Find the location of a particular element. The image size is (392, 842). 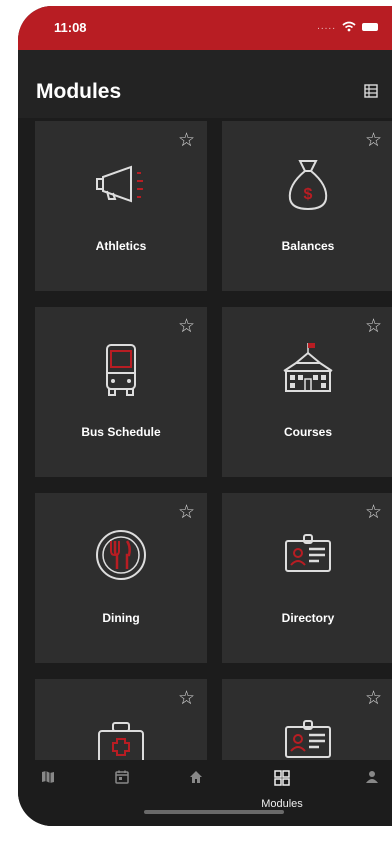

tab-map is located at coordinates (48, 790).